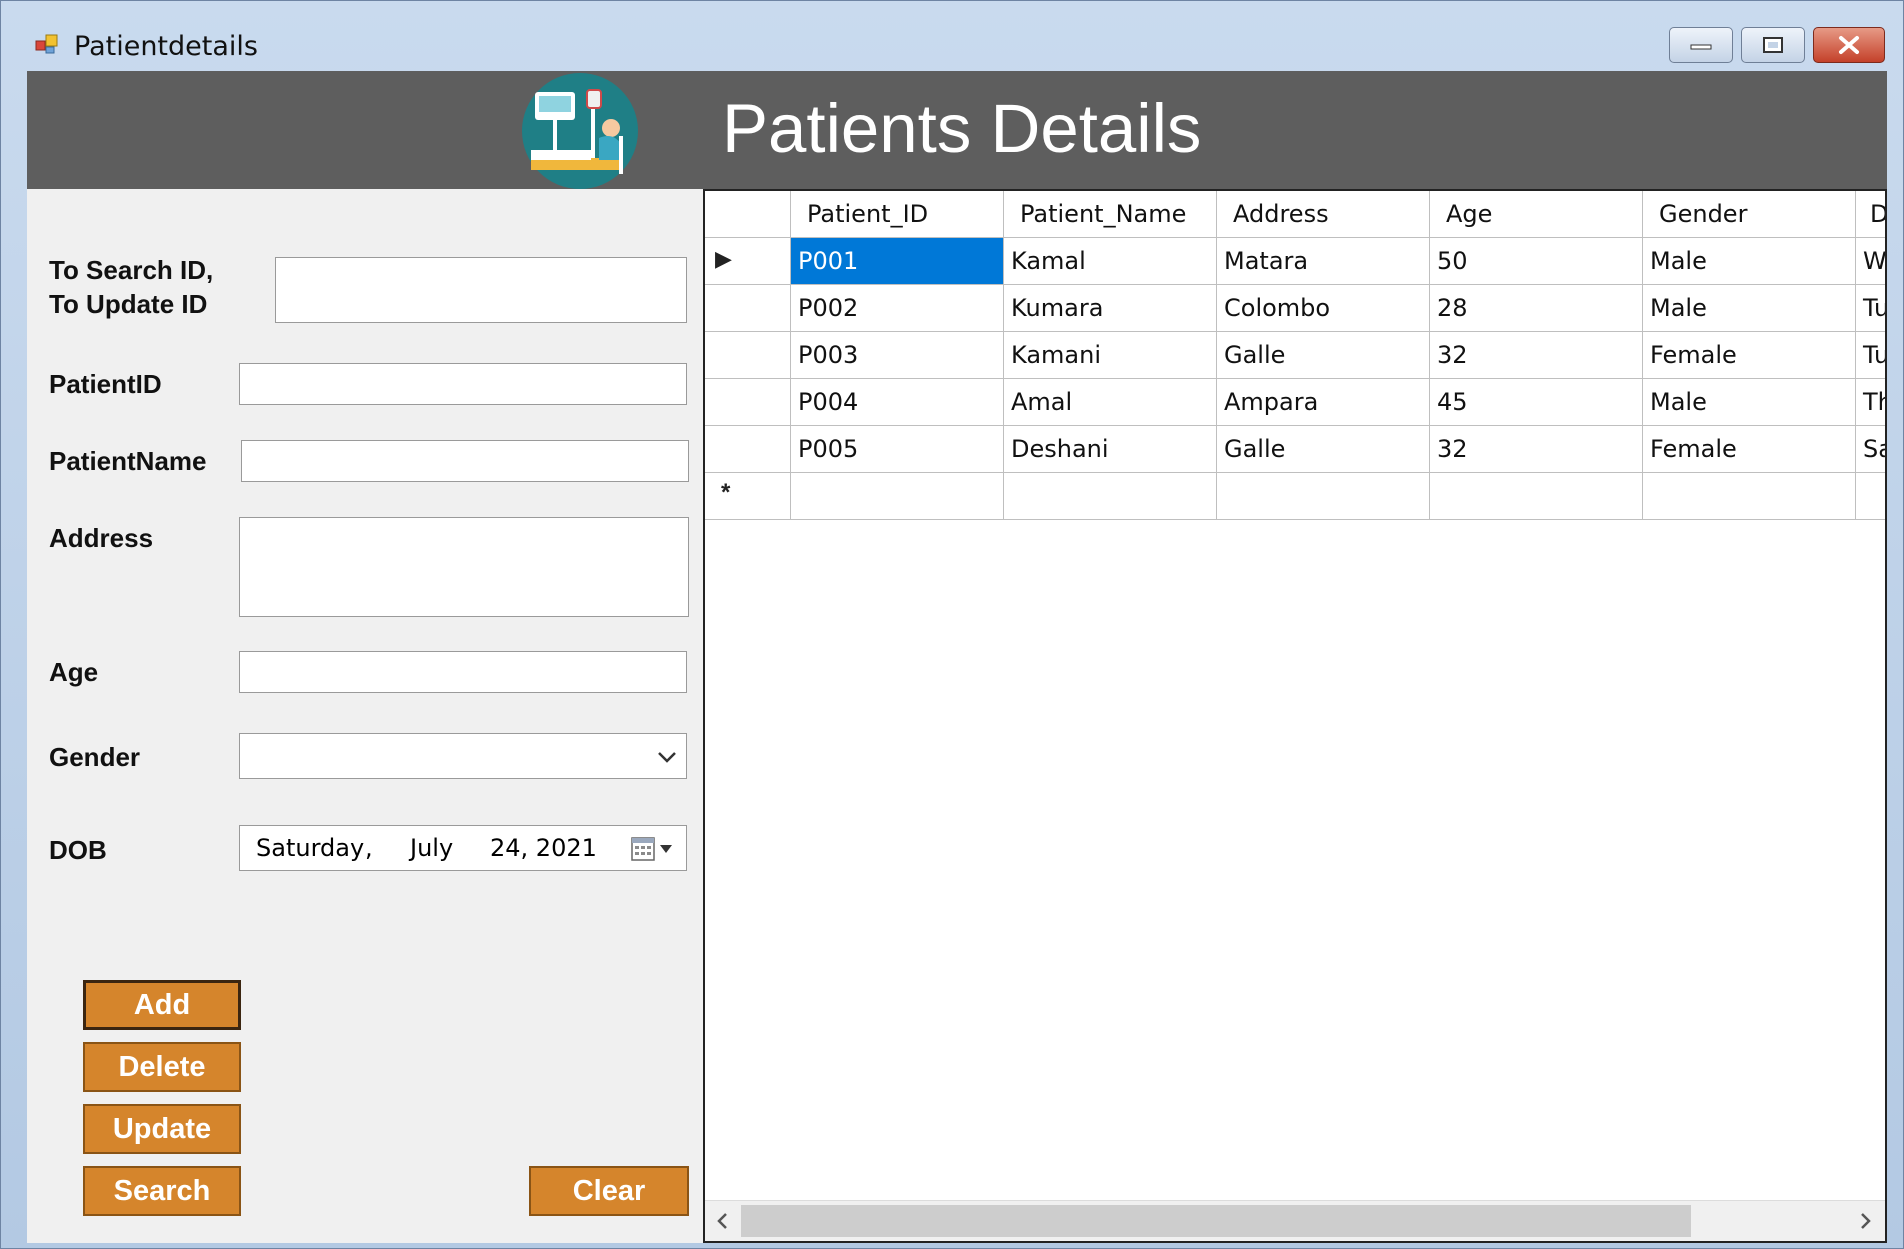 The width and height of the screenshot is (1904, 1249). Describe the element at coordinates (1110, 214) in the screenshot. I see `column-header: Patient_Name` at that location.